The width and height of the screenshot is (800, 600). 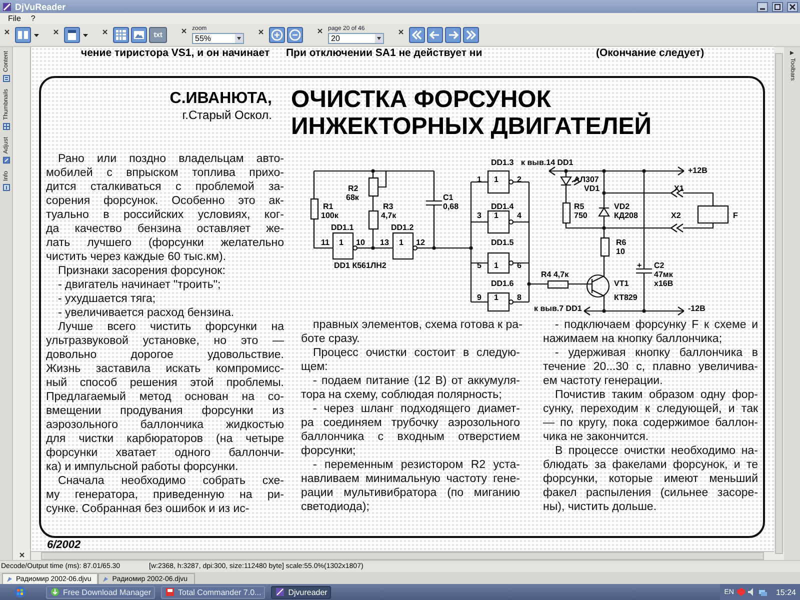 I want to click on network-icon, so click(x=762, y=592).